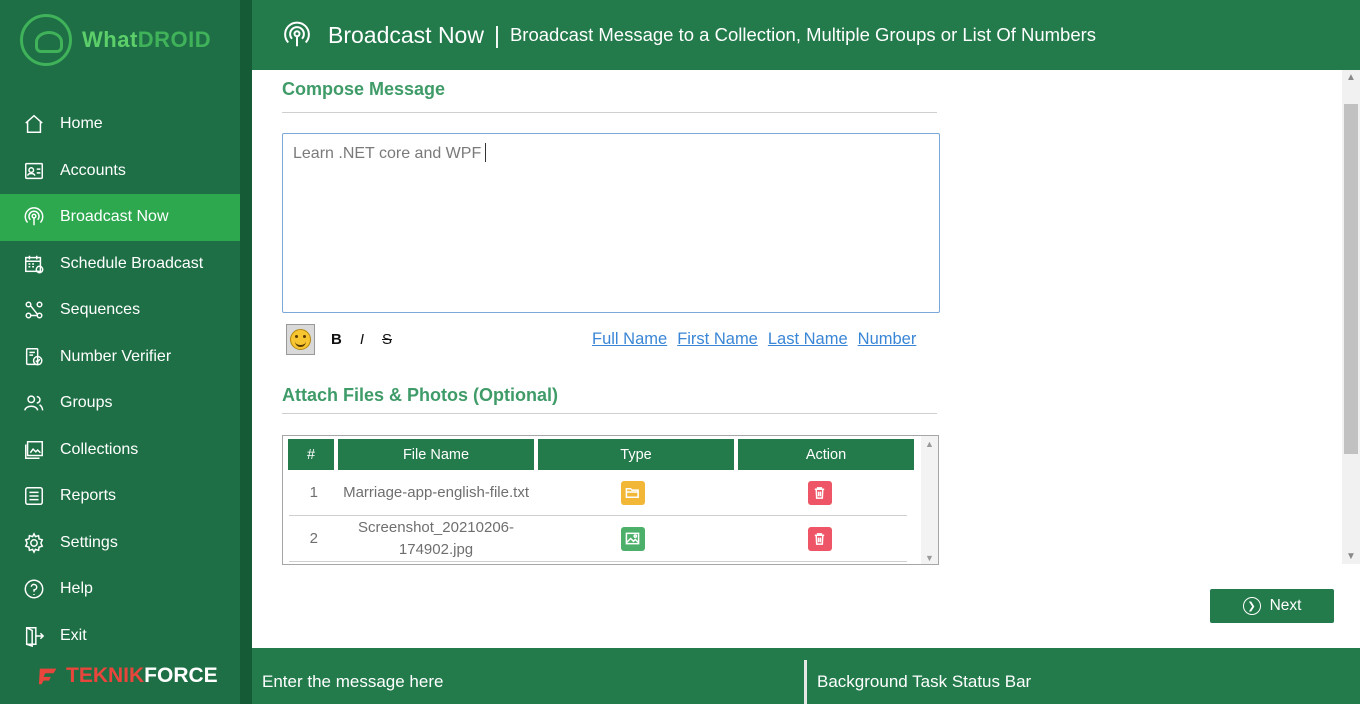 Image resolution: width=1360 pixels, height=704 pixels. What do you see at coordinates (436, 492) in the screenshot?
I see `file-name: Marriage-app-english-file.txt` at bounding box center [436, 492].